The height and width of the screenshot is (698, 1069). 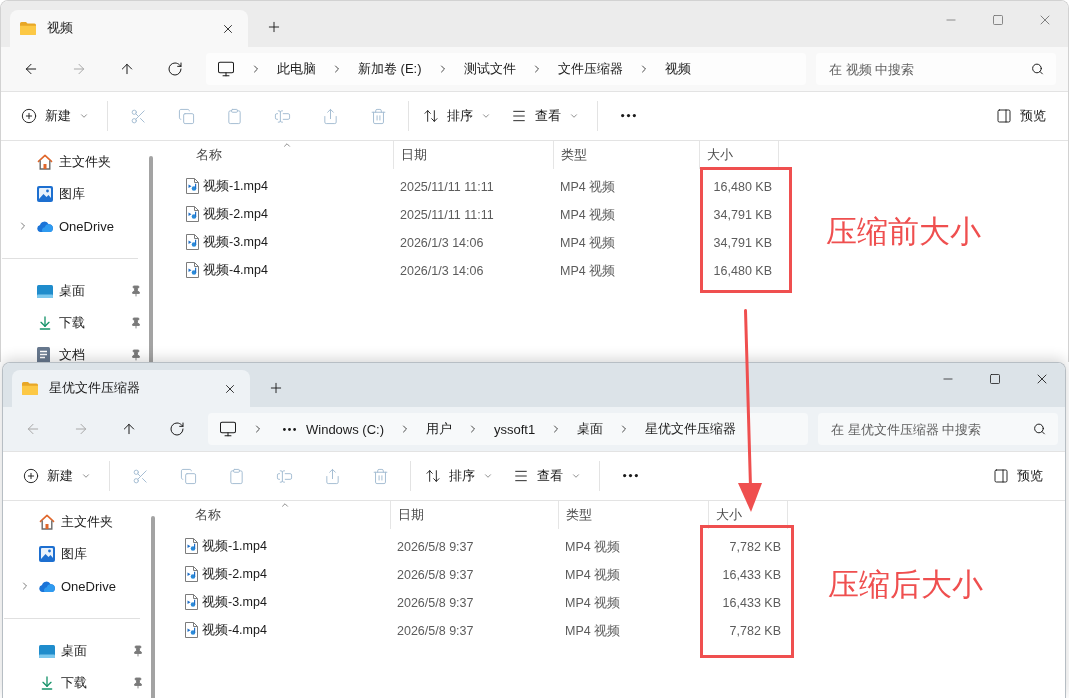 What do you see at coordinates (590, 429) in the screenshot?
I see `breadcrumb-item: 桌面` at bounding box center [590, 429].